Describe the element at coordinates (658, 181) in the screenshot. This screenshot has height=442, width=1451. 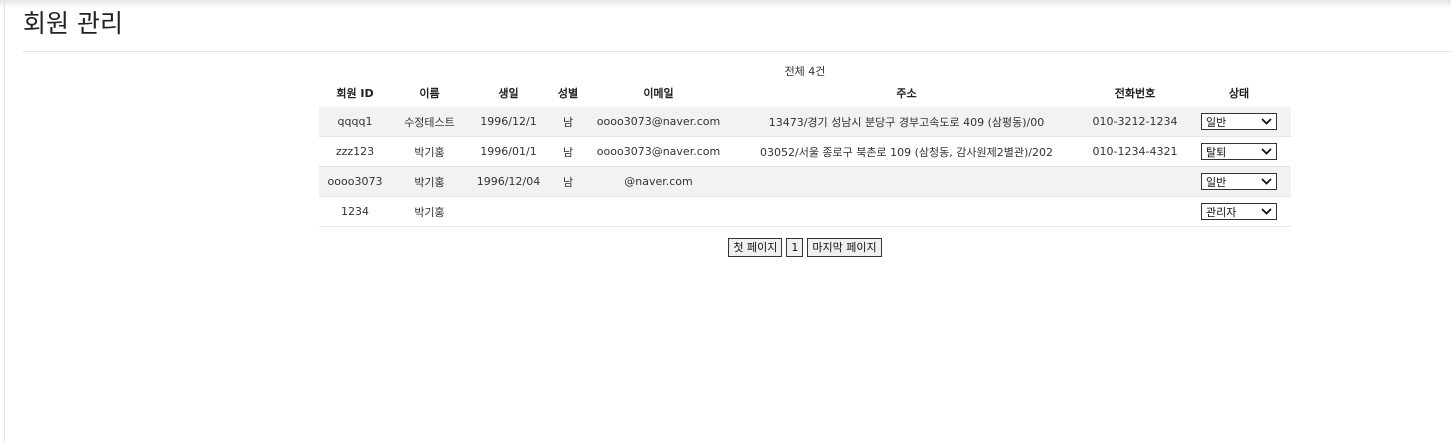
I see `cell-email: @naver.com` at that location.